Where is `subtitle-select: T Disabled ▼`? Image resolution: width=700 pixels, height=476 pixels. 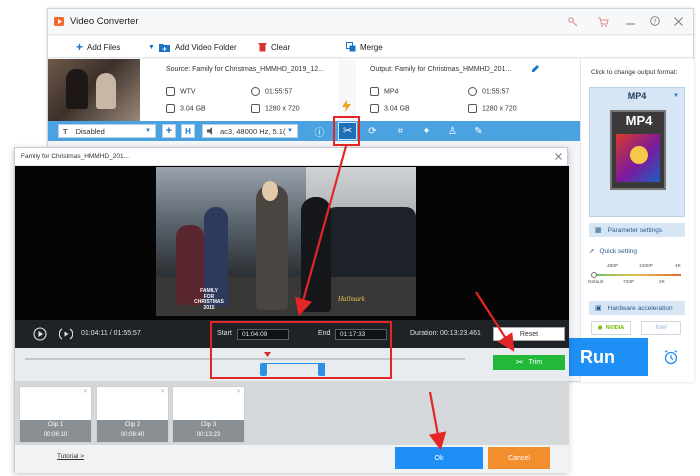
subtitle-select: T Disabled ▼ is located at coordinates (107, 131).